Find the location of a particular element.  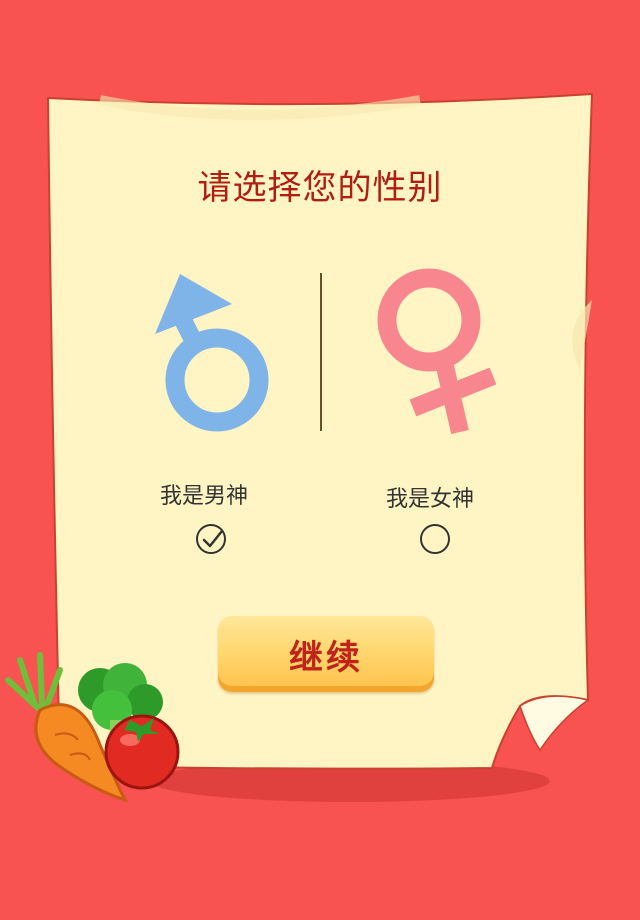

divider is located at coordinates (321, 352).